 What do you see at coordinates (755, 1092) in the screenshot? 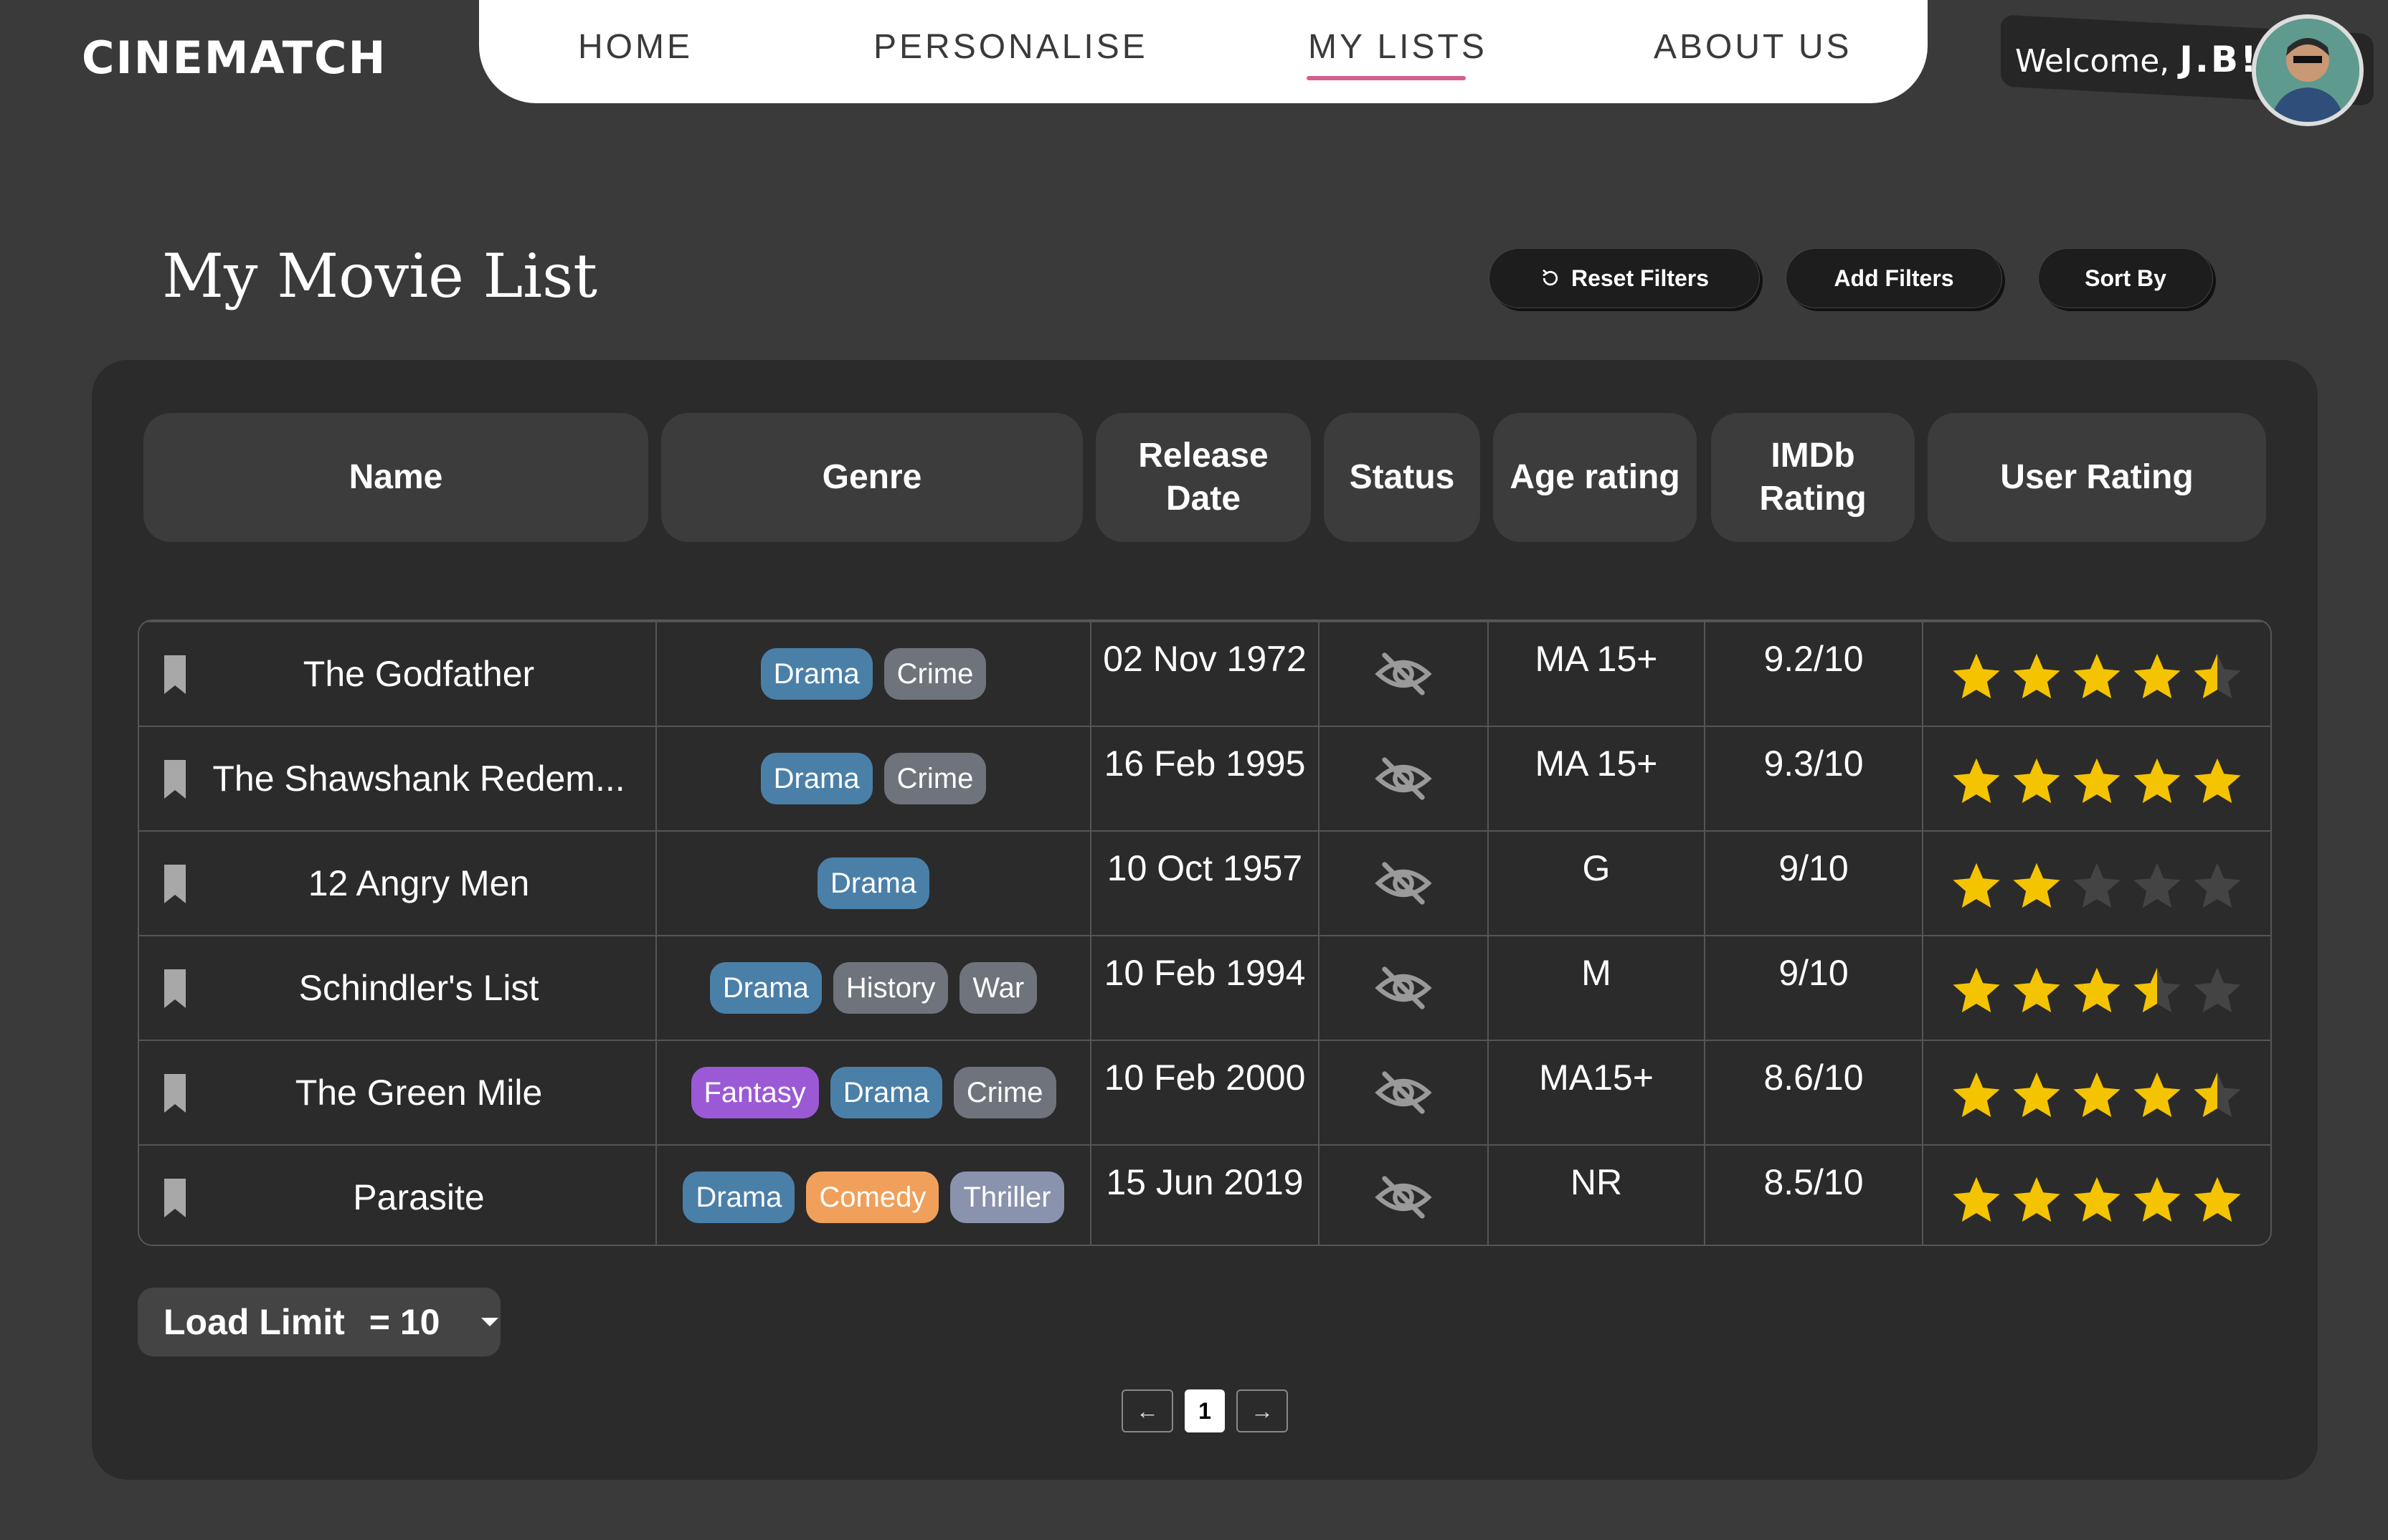
I see `genre-tag: Fantasy` at bounding box center [755, 1092].